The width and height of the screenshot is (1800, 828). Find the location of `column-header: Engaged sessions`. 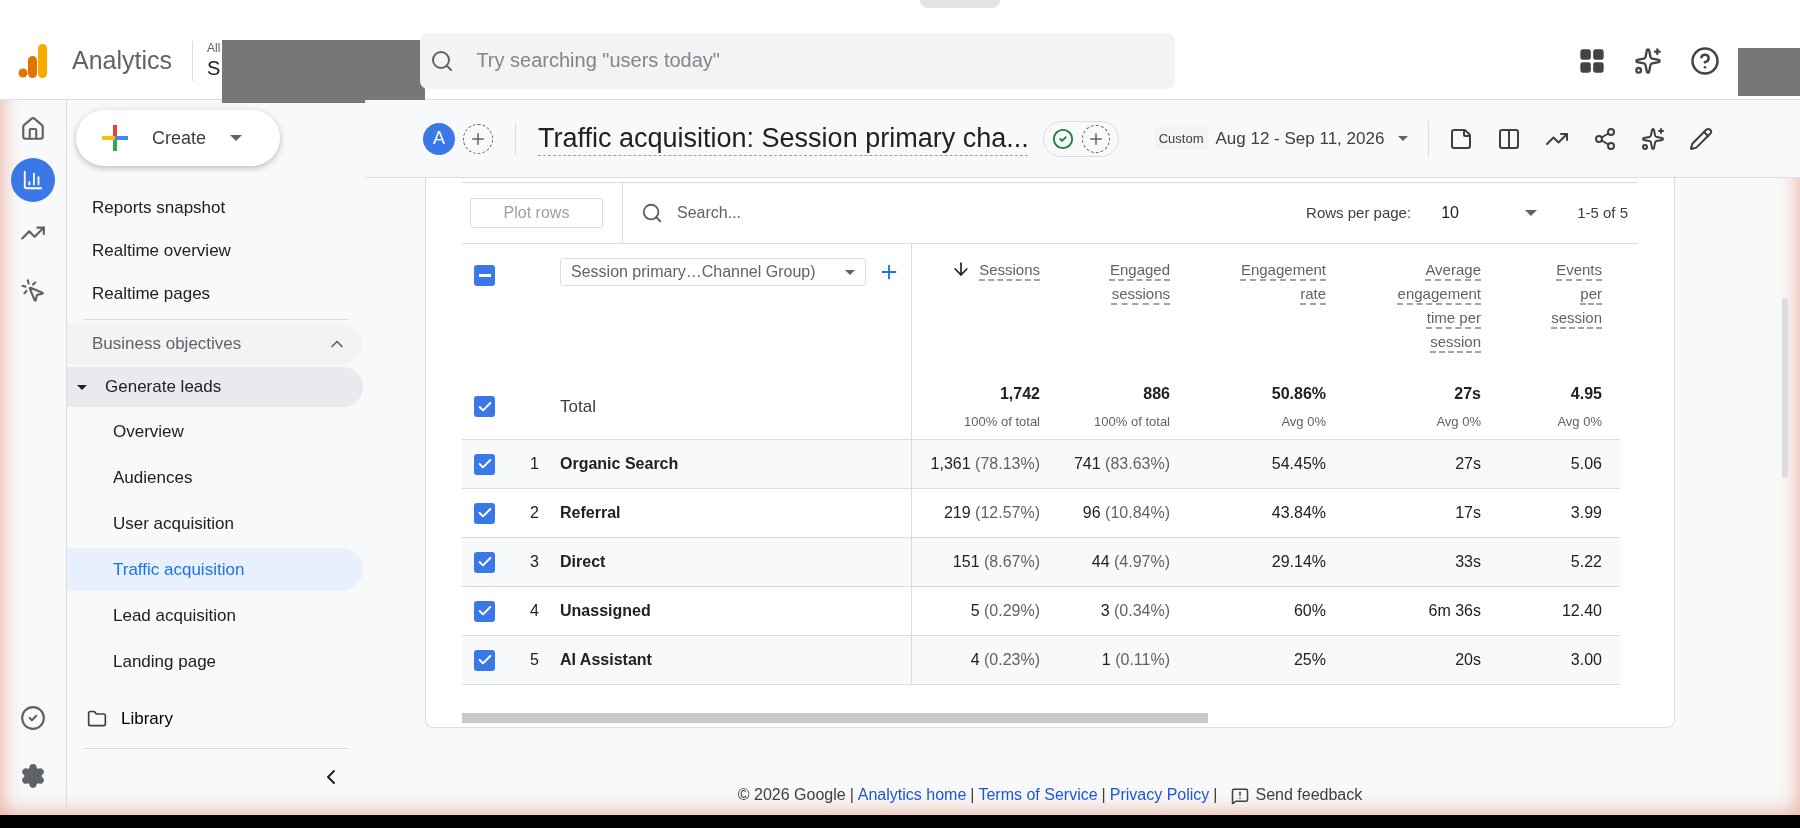

column-header: Engaged sessions is located at coordinates (1130, 282).